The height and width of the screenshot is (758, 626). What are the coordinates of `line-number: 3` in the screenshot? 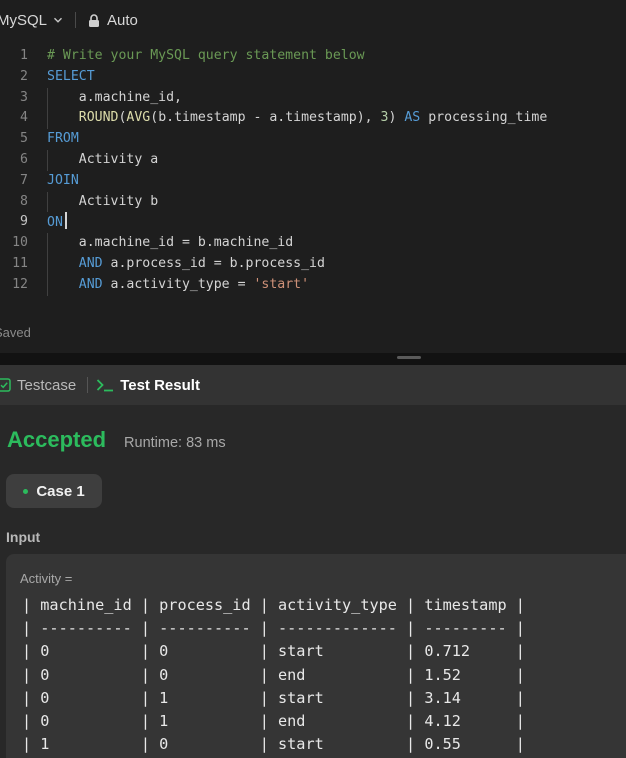 It's located at (24, 97).